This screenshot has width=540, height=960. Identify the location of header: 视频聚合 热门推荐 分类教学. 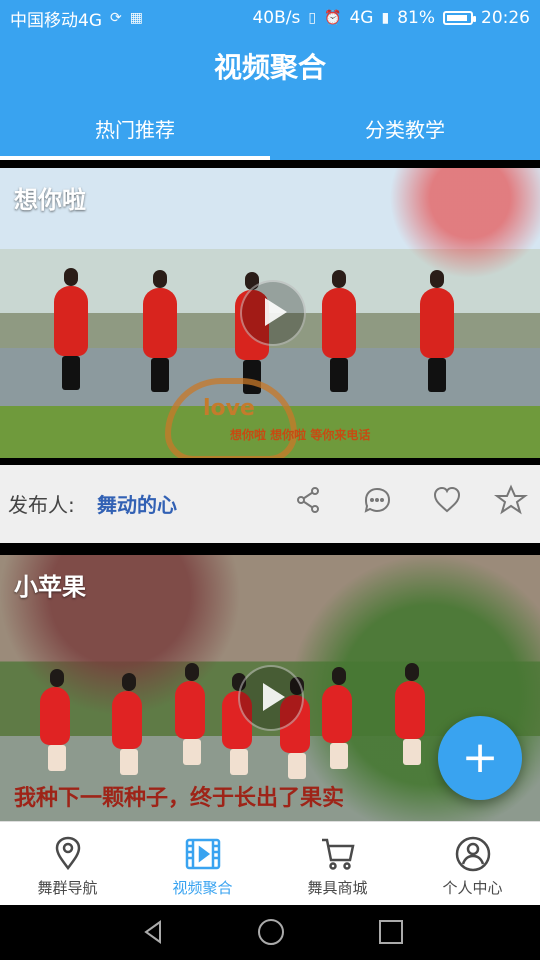
(270, 98).